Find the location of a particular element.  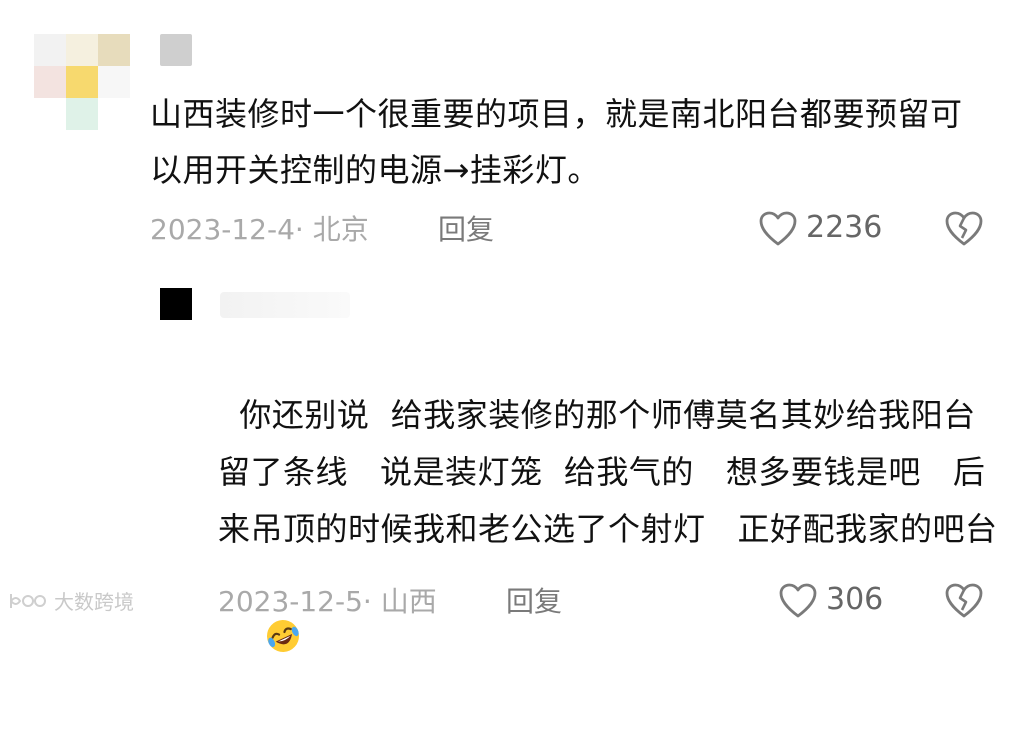

username is located at coordinates (176, 50).